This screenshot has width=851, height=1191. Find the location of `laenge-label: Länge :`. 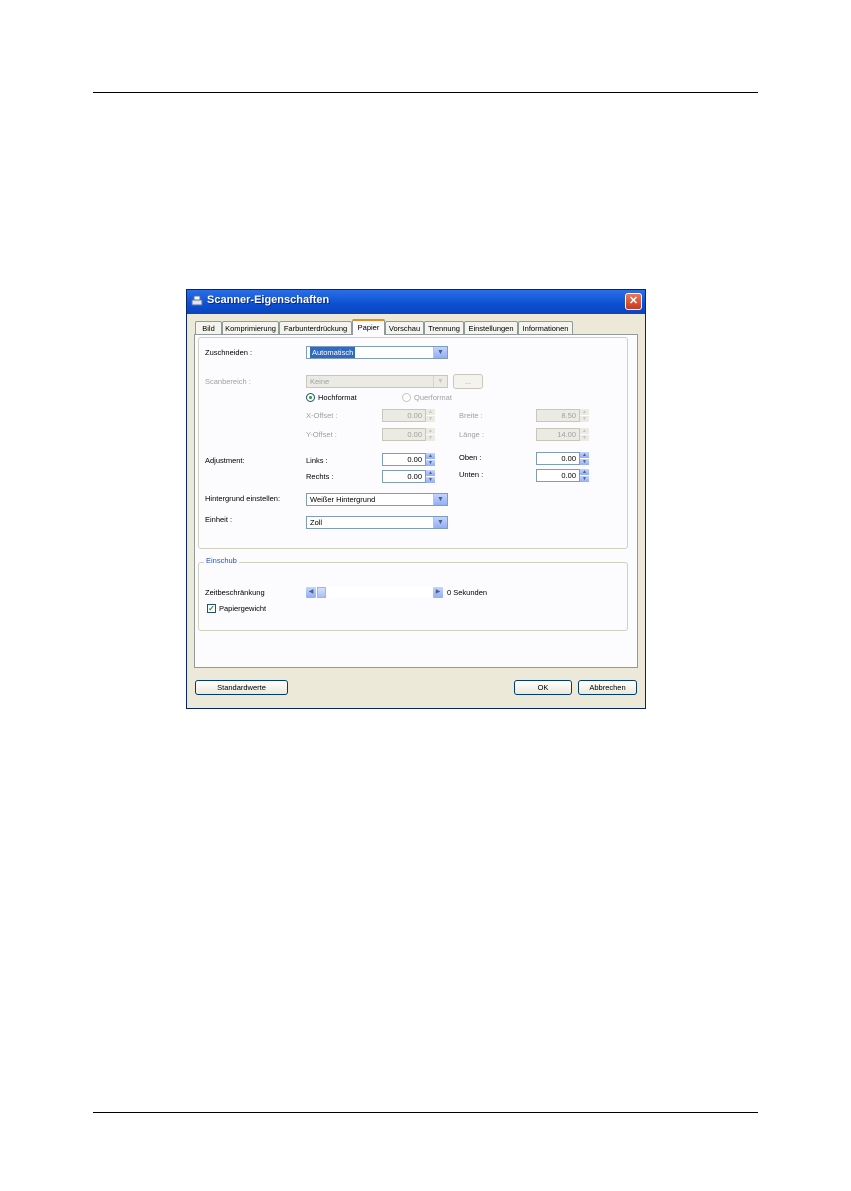

laenge-label: Länge : is located at coordinates (472, 434).